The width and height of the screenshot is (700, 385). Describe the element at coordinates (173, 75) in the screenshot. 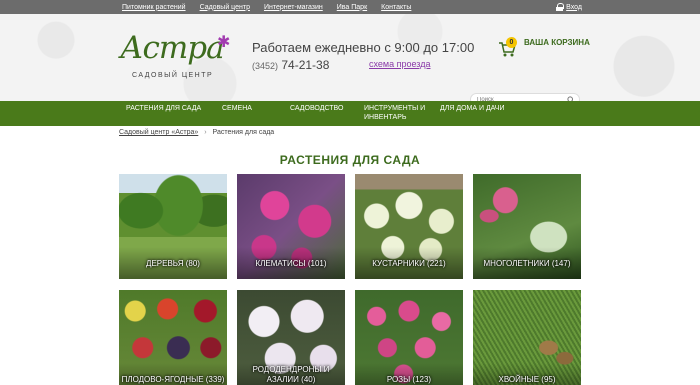

I see `logo-subtitle: САДОВЫЙ ЦЕНТР` at that location.